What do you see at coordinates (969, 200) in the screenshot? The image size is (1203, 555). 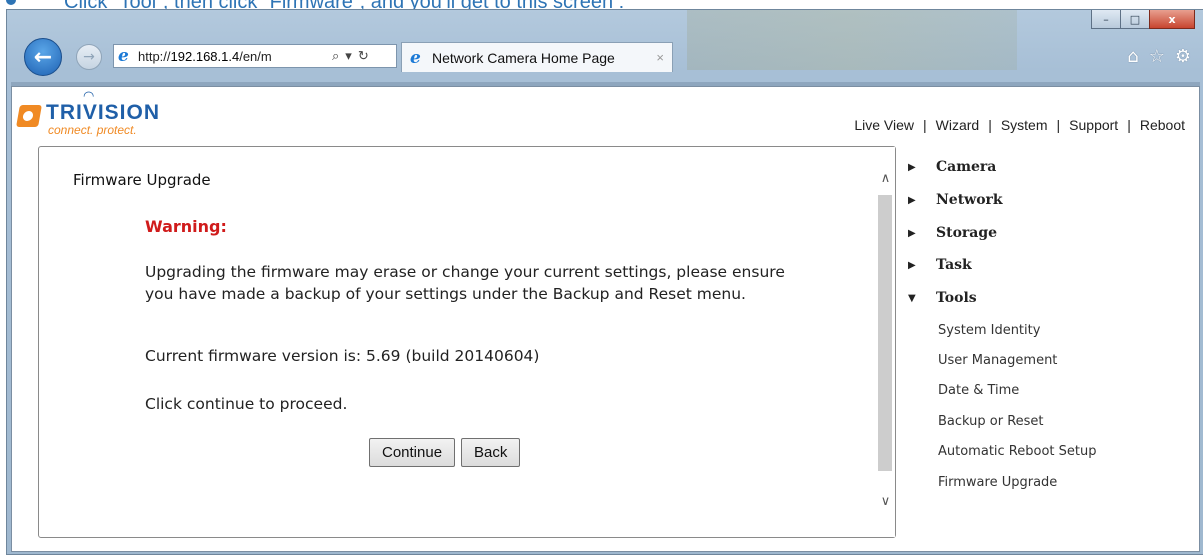 I see `menu-network-label: Network` at bounding box center [969, 200].